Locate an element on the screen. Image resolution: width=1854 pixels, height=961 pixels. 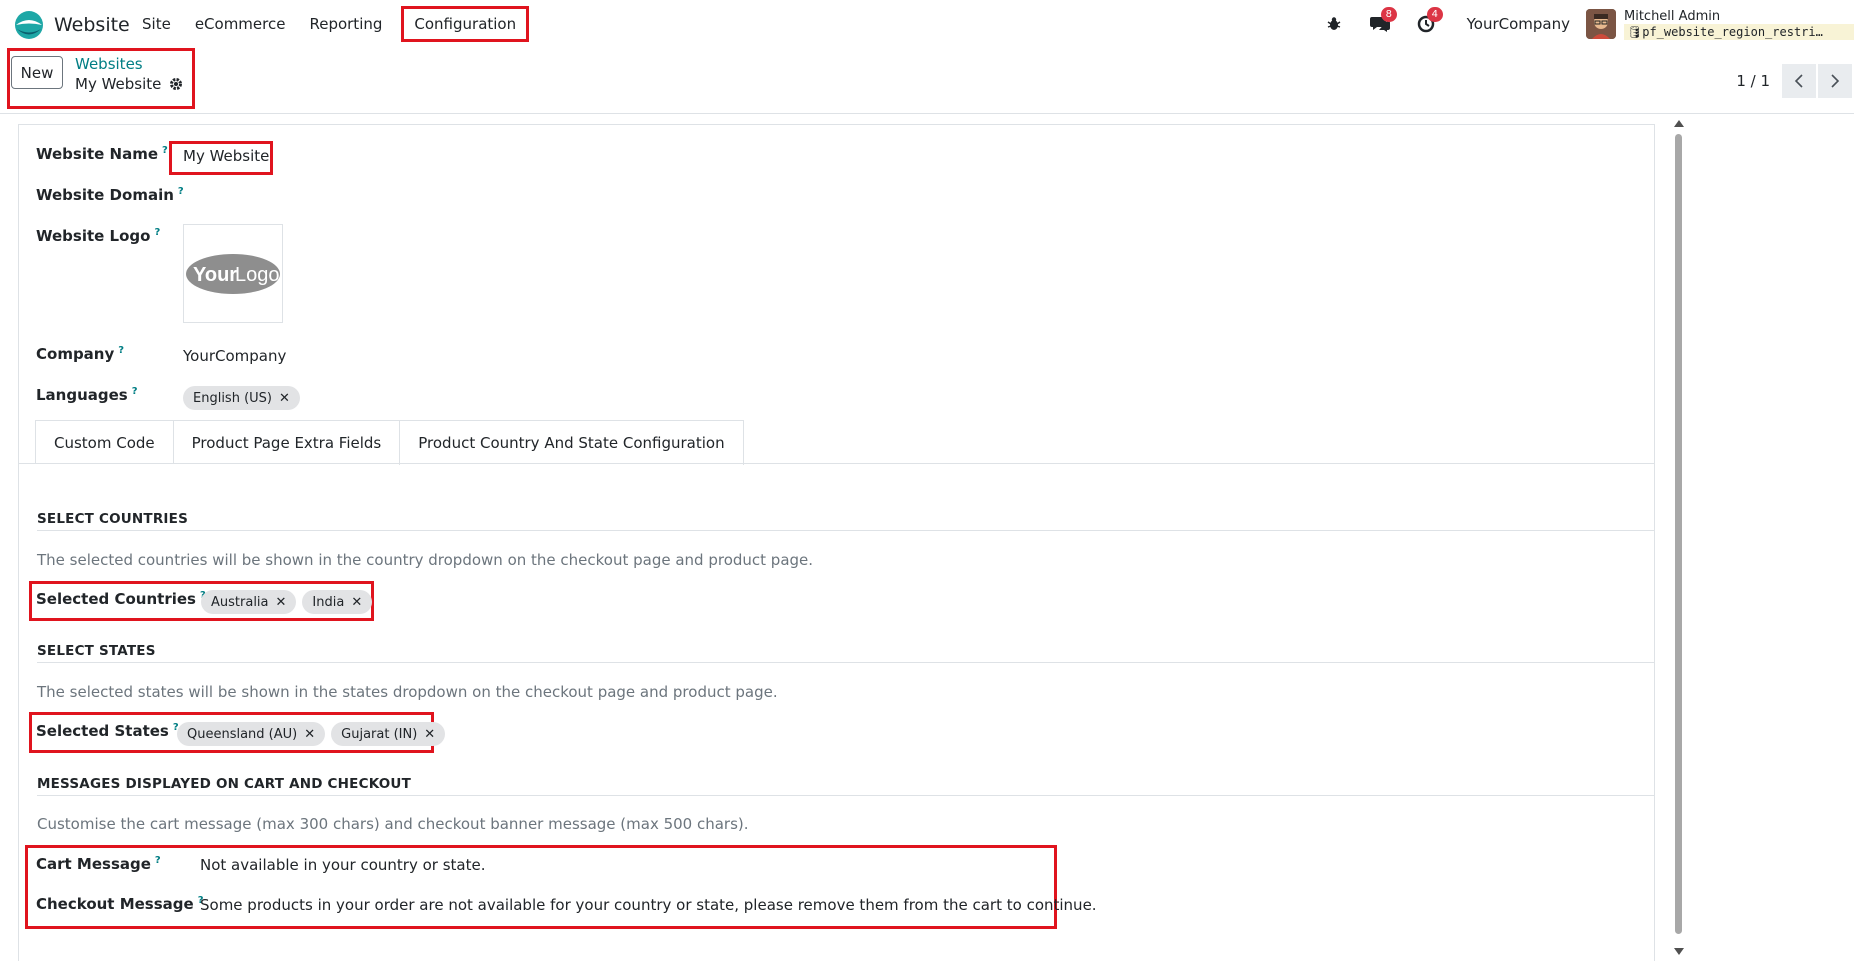
app-name: Website is located at coordinates (92, 25).